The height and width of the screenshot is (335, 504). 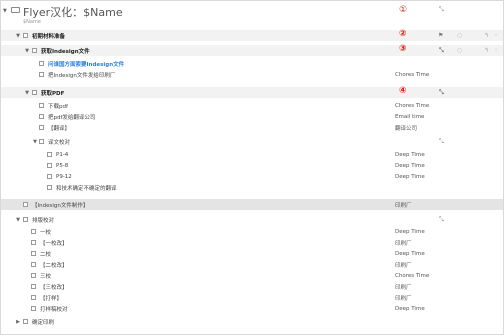 I want to click on context-label: 翻译公司, so click(x=406, y=128).